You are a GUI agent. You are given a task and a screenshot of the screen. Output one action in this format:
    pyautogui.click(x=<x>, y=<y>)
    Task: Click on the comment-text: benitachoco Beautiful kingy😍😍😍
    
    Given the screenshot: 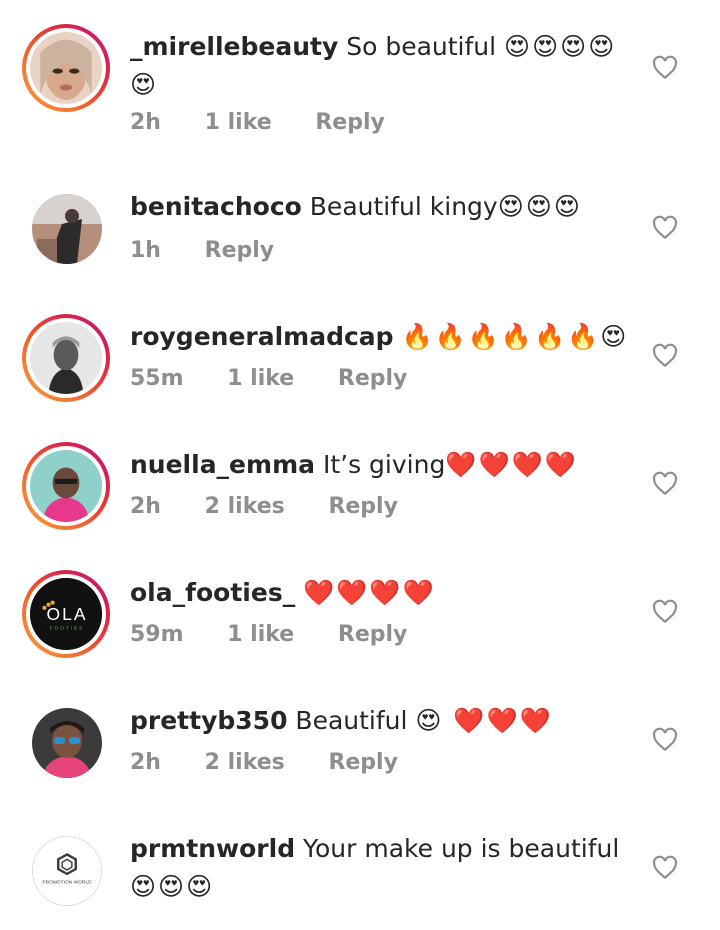 What is the action you would take?
    pyautogui.click(x=380, y=207)
    